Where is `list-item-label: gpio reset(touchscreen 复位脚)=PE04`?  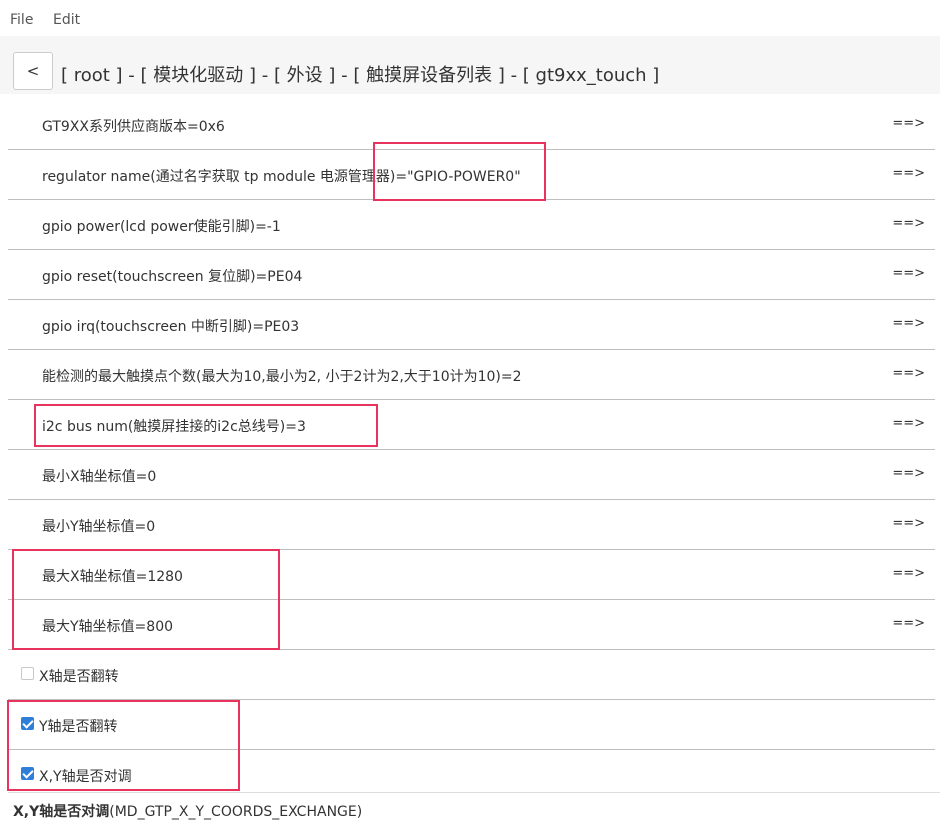 list-item-label: gpio reset(touchscreen 复位脚)=PE04 is located at coordinates (172, 277).